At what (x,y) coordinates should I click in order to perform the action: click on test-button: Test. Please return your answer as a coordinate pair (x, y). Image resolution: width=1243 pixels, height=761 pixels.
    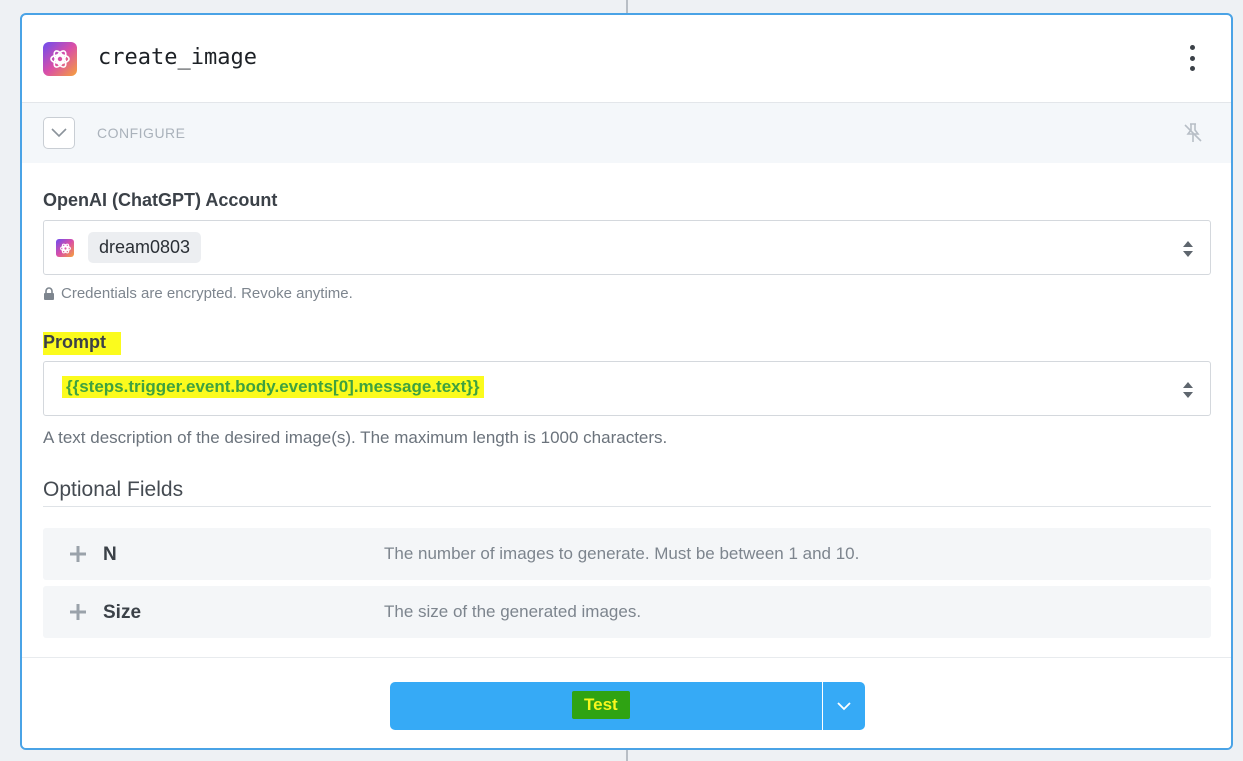
    Looking at the image, I should click on (606, 706).